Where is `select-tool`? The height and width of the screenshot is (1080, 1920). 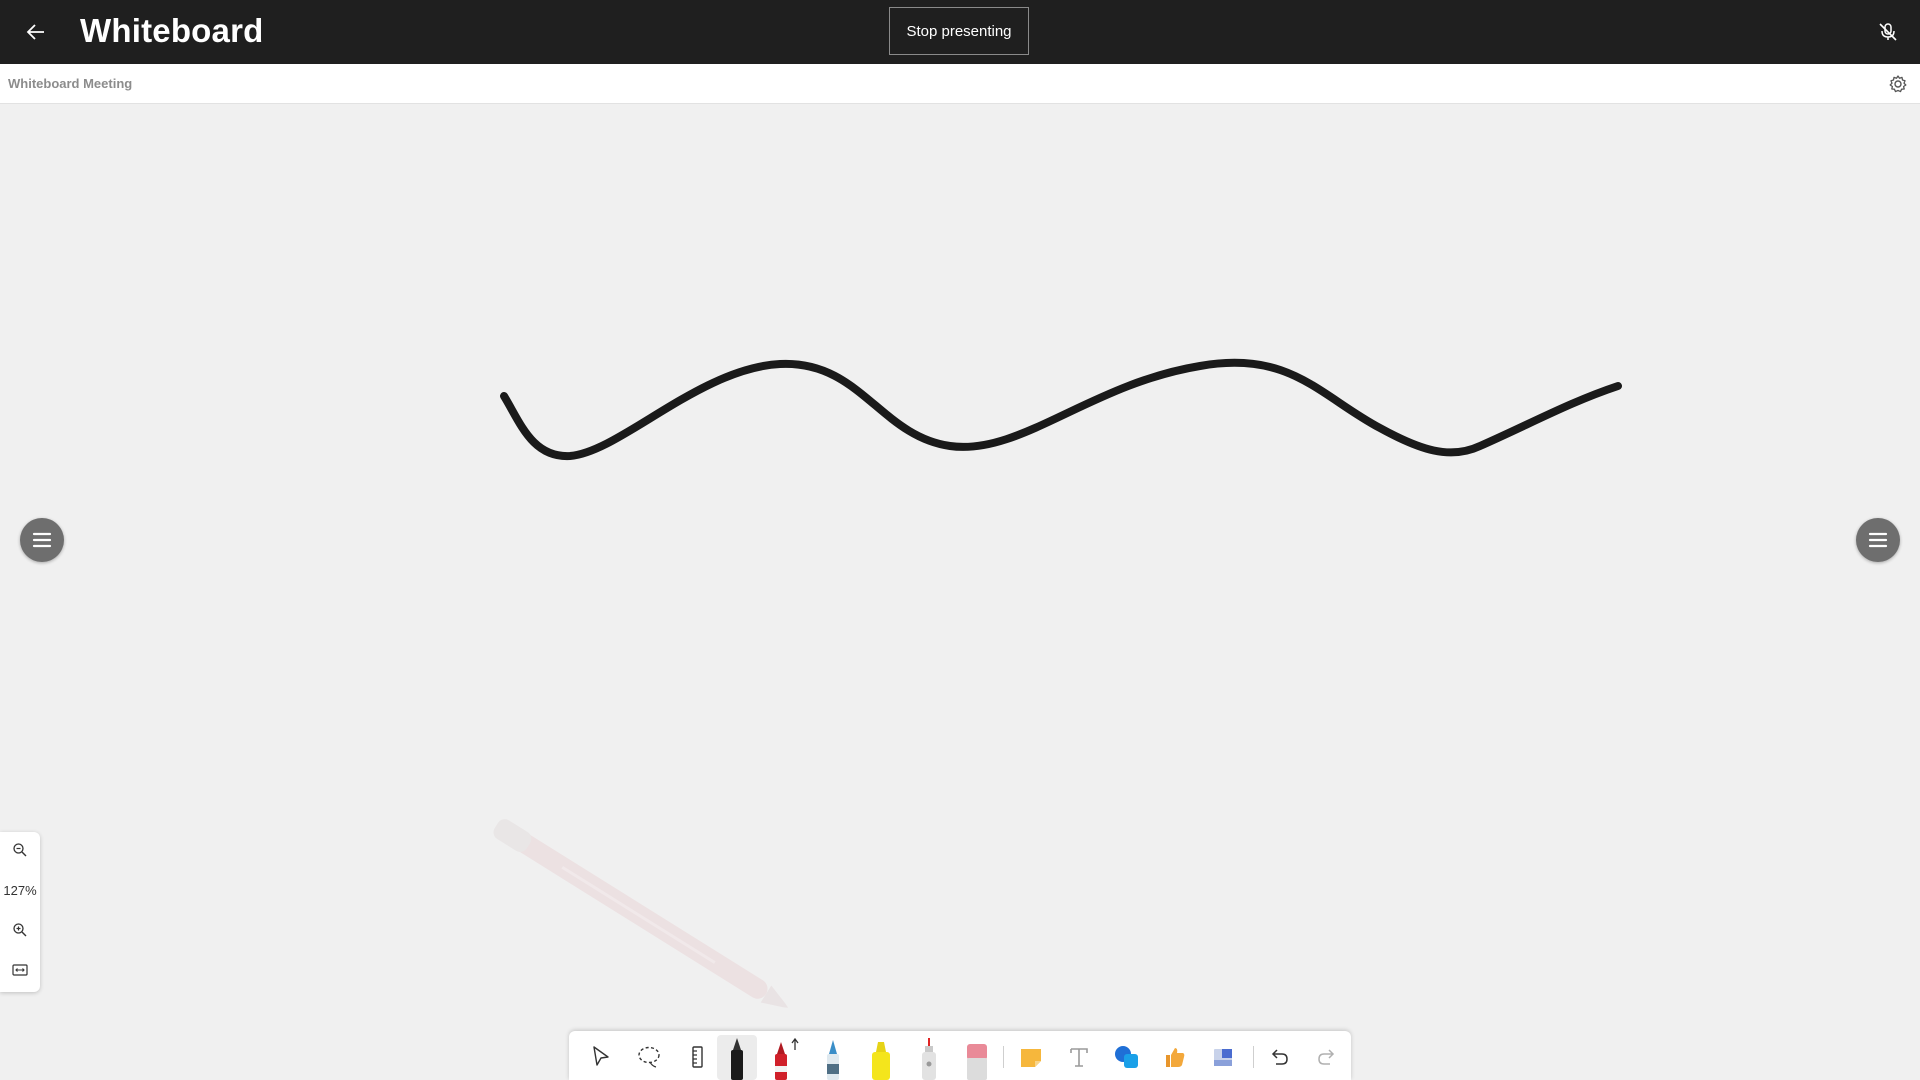
select-tool is located at coordinates (601, 1057).